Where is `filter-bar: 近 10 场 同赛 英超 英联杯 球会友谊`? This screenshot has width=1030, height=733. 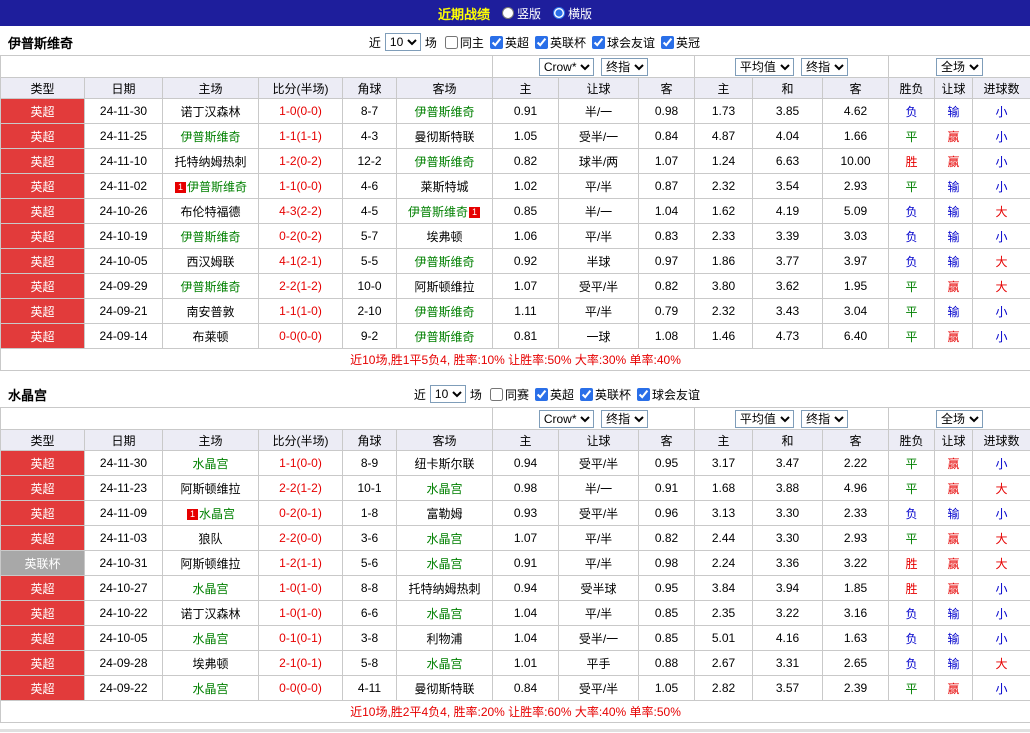
filter-bar: 近 10 场 同赛 英超 英联杯 球会友谊 is located at coordinates (557, 394).